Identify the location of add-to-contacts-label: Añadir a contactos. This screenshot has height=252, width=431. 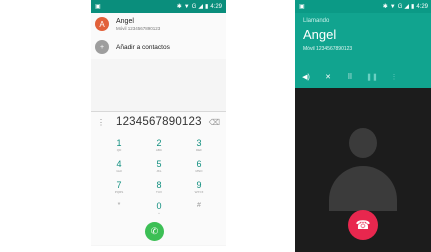
(143, 47).